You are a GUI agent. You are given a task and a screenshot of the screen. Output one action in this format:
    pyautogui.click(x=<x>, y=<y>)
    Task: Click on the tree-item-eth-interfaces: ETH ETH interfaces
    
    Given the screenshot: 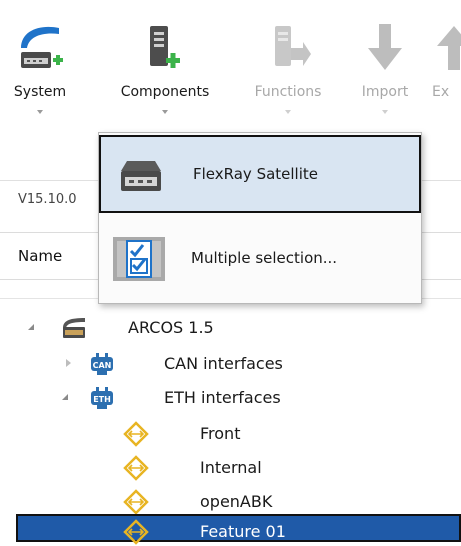 What is the action you would take?
    pyautogui.click(x=230, y=398)
    